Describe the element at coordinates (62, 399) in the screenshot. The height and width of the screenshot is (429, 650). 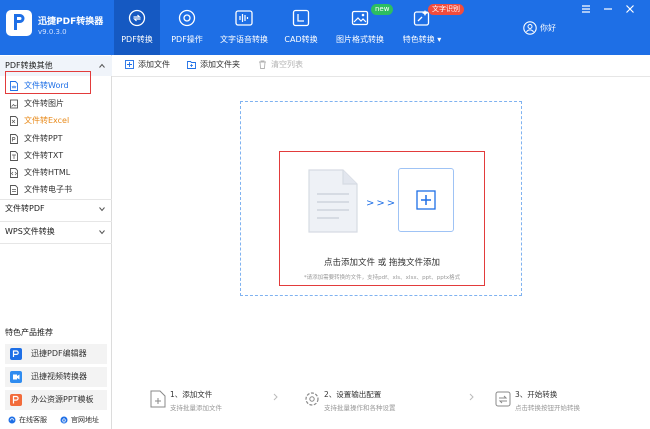
I see `feature-label: 办公资源PPT模板` at that location.